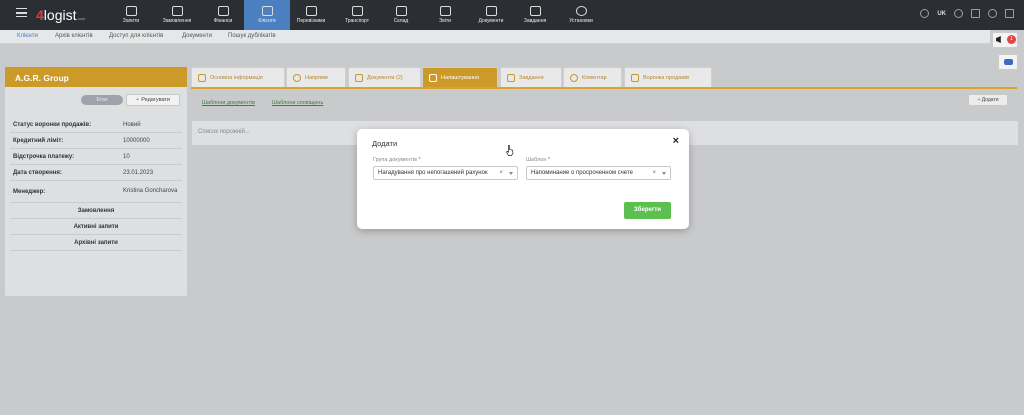  What do you see at coordinates (531, 77) in the screenshot?
I see `tab-tasks: Завдання` at bounding box center [531, 77].